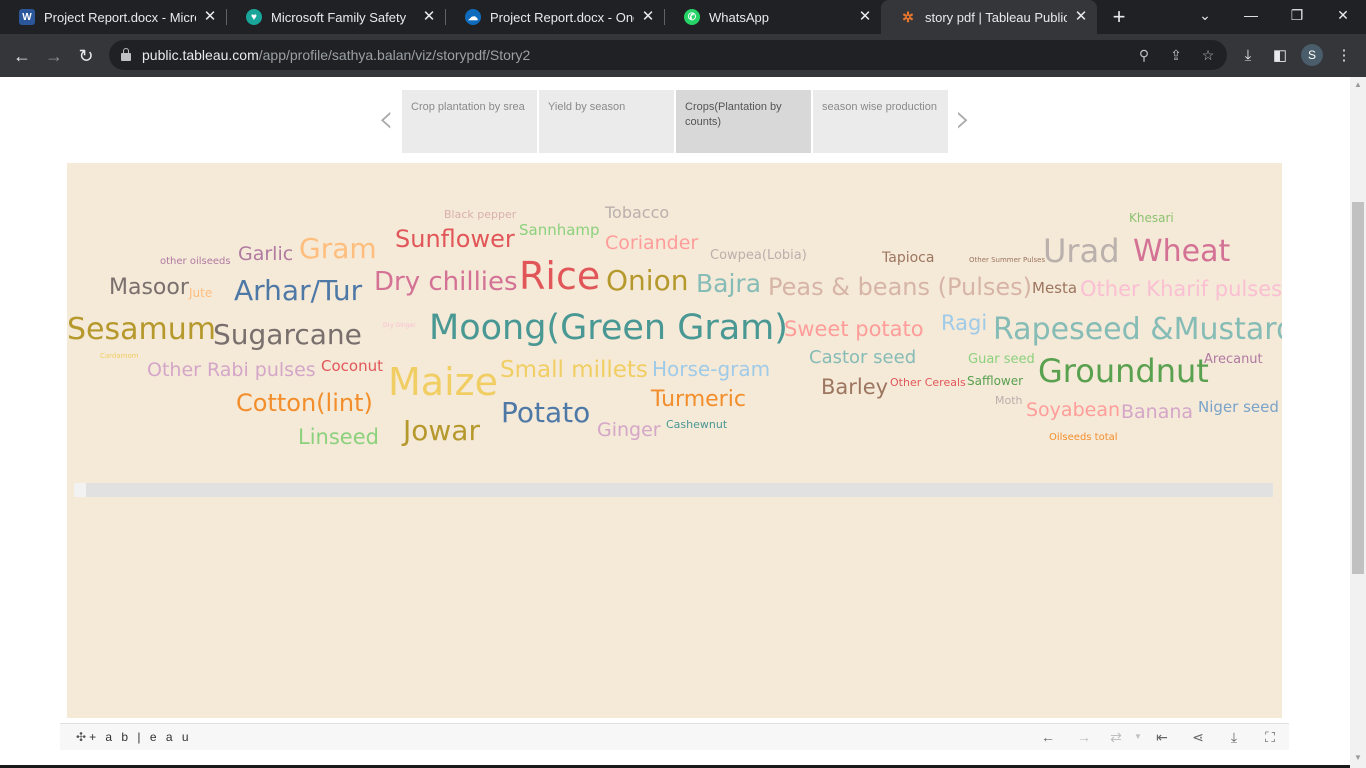 This screenshot has height=768, width=1366. What do you see at coordinates (1205, 17) in the screenshot?
I see `tab-search-icon: ⌄` at bounding box center [1205, 17].